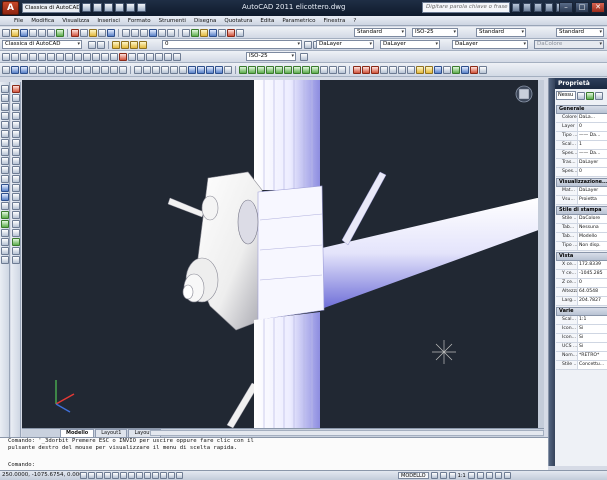  I want to click on sweep-icon, so click(324, 69).